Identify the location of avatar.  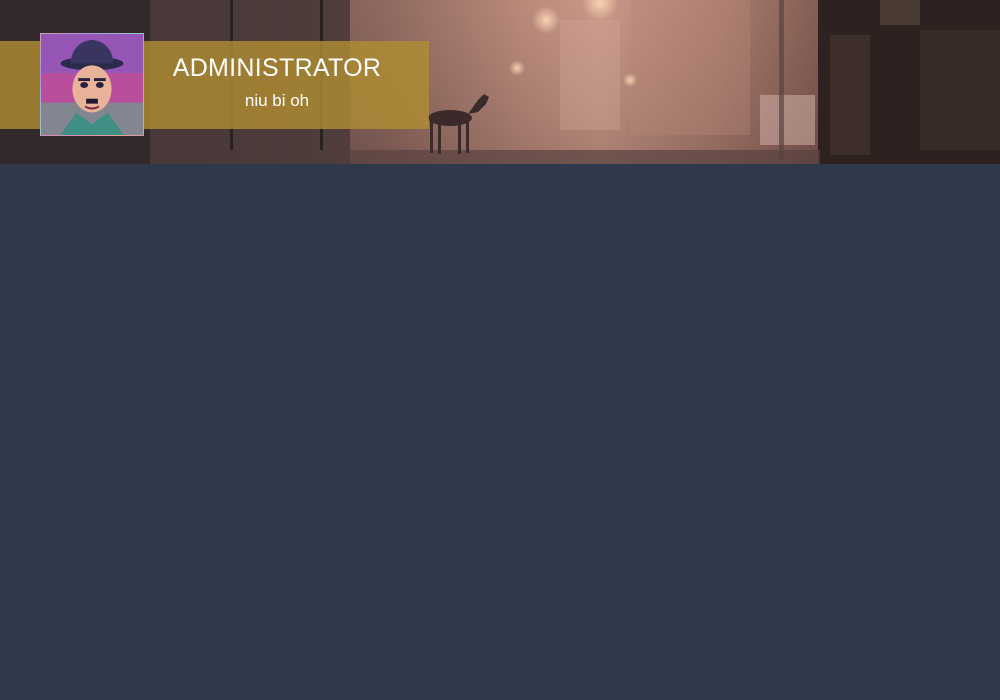
(92, 84).